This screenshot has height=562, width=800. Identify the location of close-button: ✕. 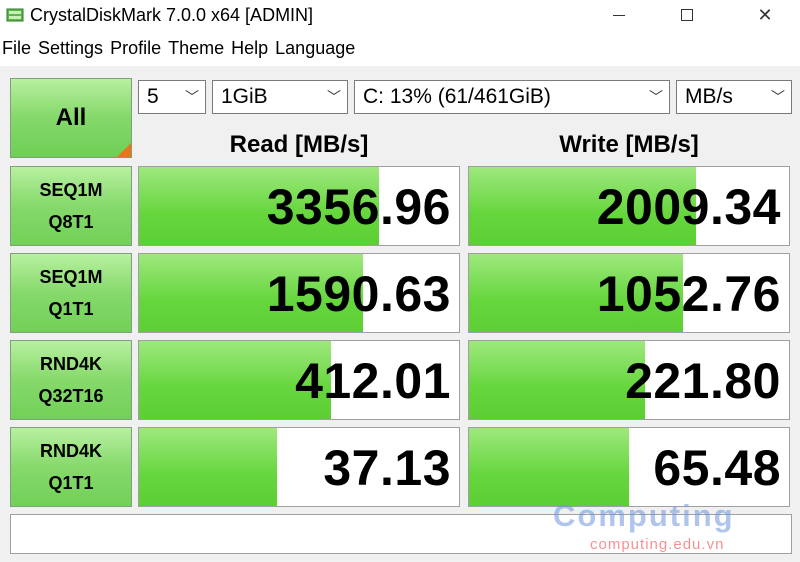
(765, 15).